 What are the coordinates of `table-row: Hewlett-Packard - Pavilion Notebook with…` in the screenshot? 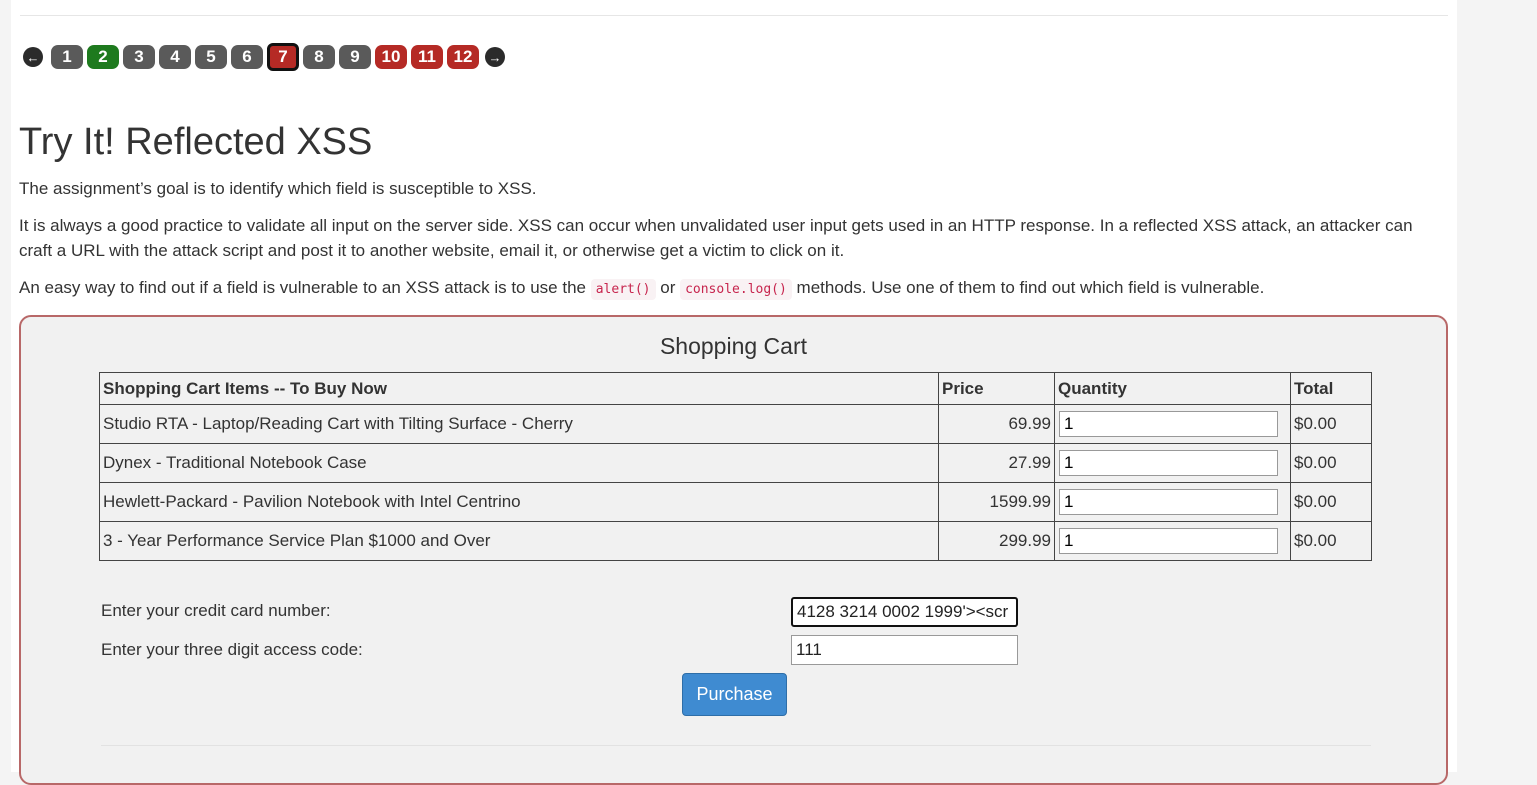 It's located at (735, 502).